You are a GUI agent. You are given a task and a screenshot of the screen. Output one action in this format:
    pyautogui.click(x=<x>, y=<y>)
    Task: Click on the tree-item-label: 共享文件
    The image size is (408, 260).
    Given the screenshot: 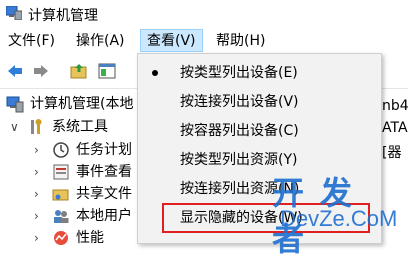 What is the action you would take?
    pyautogui.click(x=104, y=194)
    